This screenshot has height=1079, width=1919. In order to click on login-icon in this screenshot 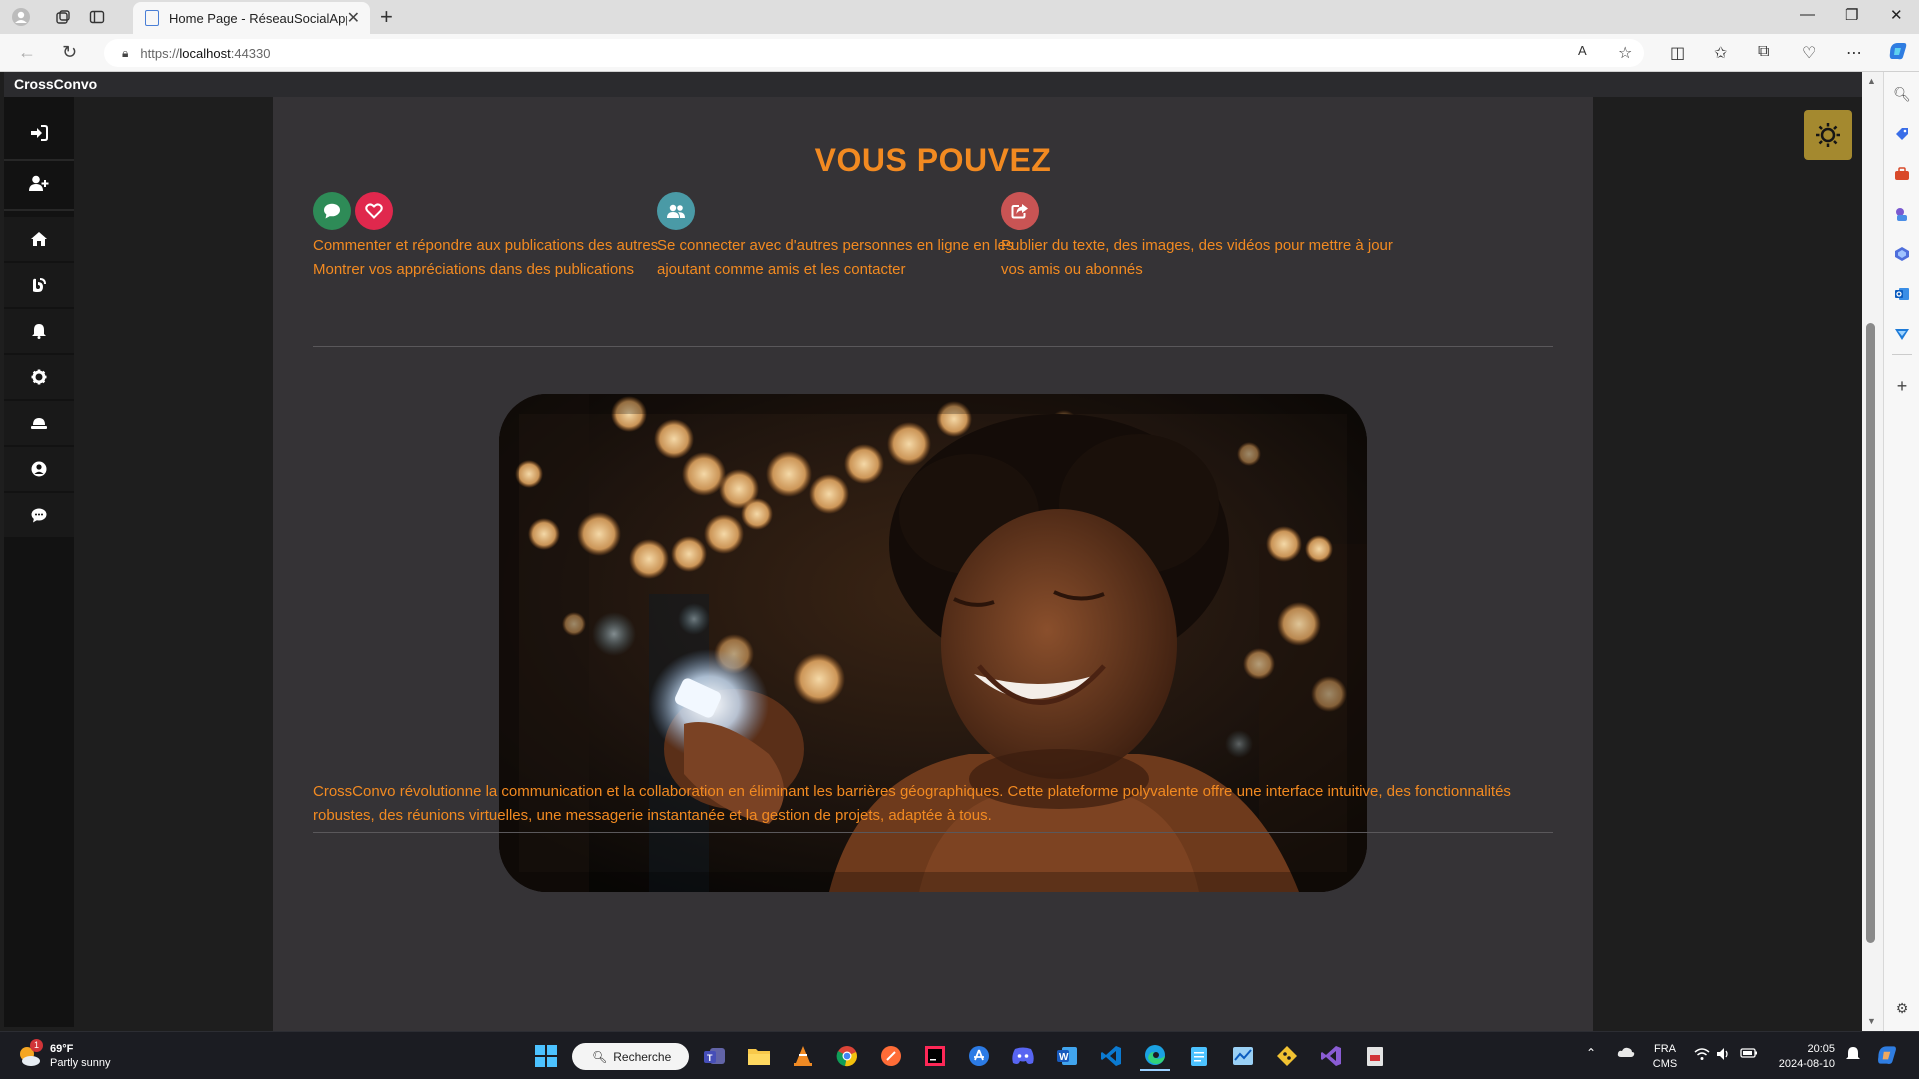, I will do `click(39, 133)`.